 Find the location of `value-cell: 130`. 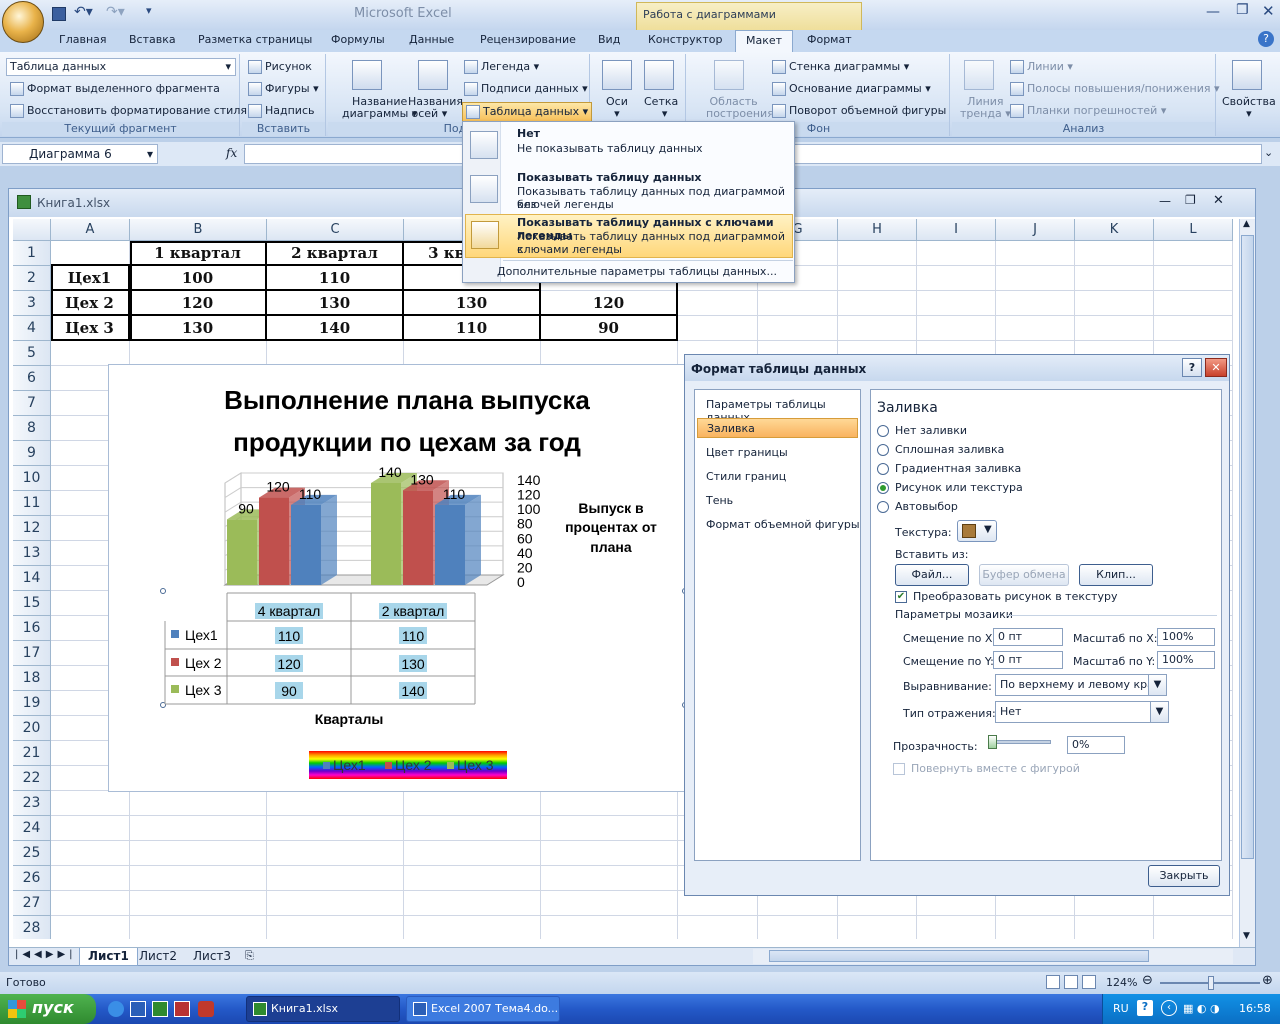

value-cell: 130 is located at coordinates (472, 303).